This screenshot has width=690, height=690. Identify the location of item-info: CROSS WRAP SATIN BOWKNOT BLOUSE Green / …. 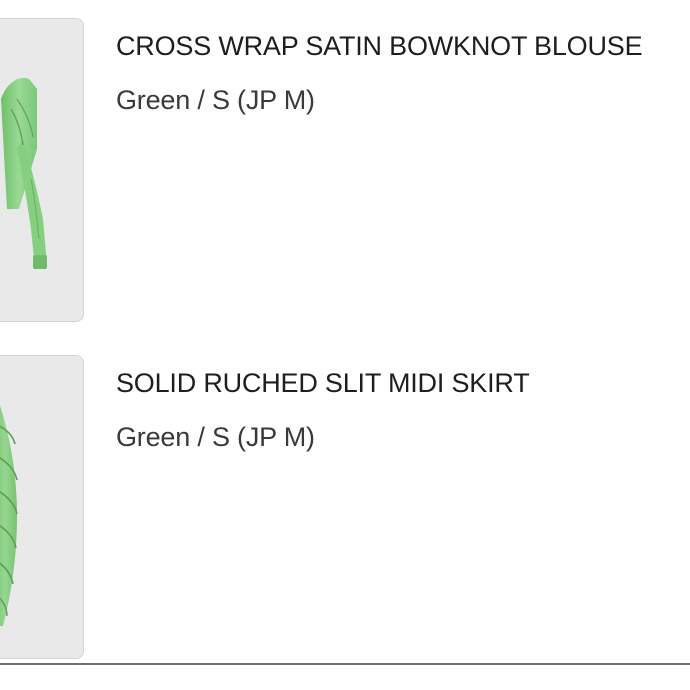
(403, 73).